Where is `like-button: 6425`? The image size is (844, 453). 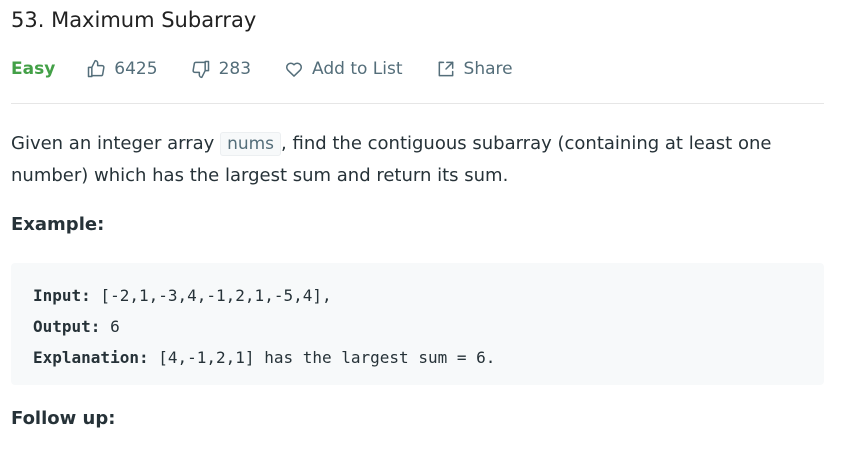
like-button: 6425 is located at coordinates (122, 69).